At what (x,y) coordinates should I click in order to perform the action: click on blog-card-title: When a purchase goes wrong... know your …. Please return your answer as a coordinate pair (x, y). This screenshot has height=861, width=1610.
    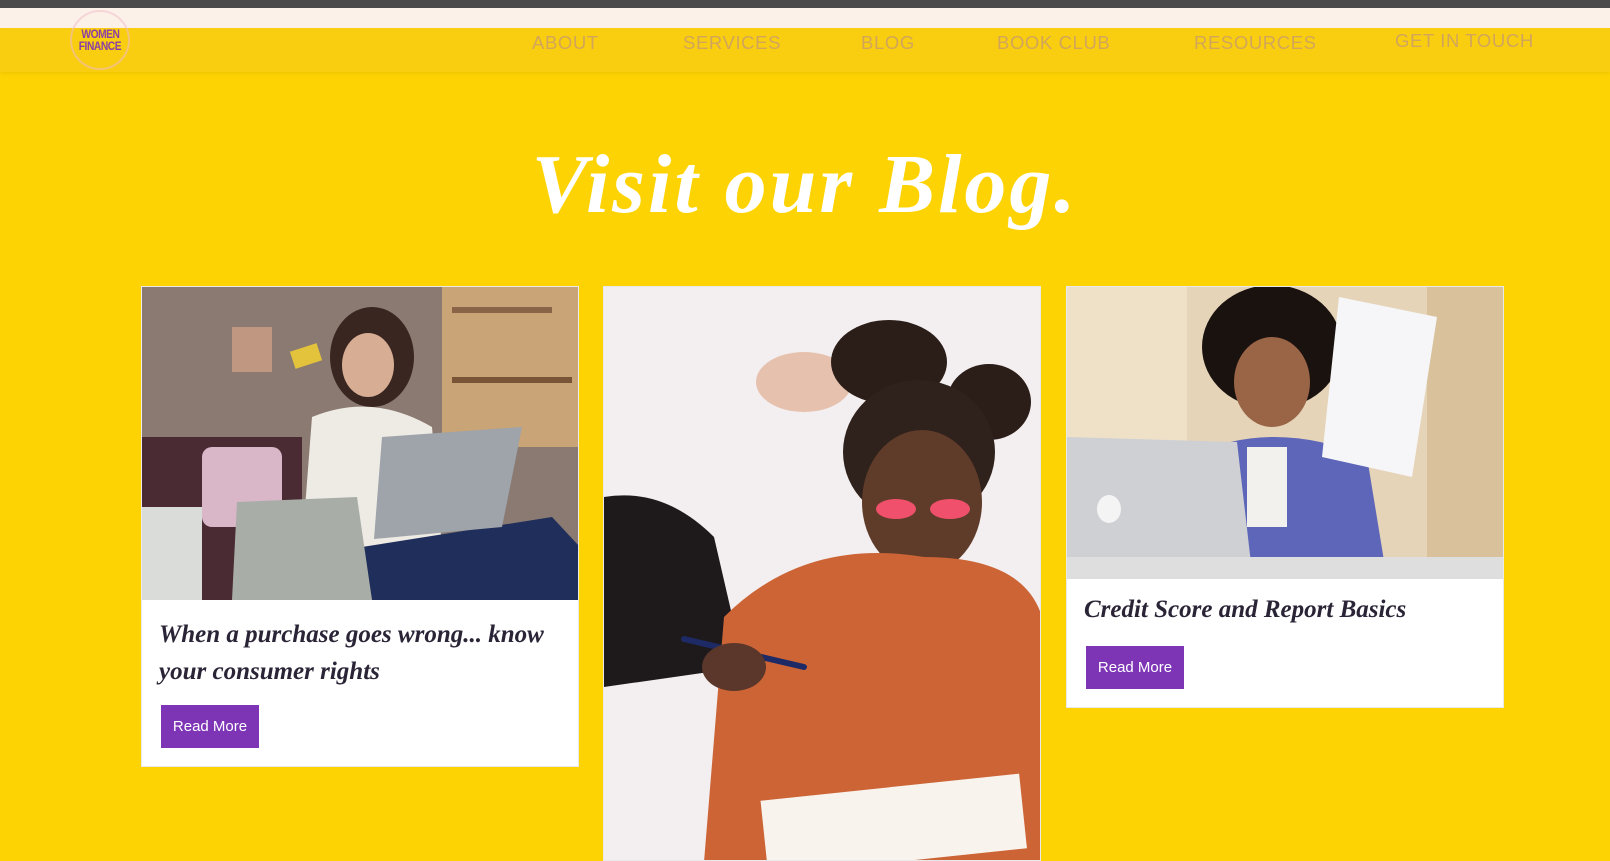
    Looking at the image, I should click on (359, 653).